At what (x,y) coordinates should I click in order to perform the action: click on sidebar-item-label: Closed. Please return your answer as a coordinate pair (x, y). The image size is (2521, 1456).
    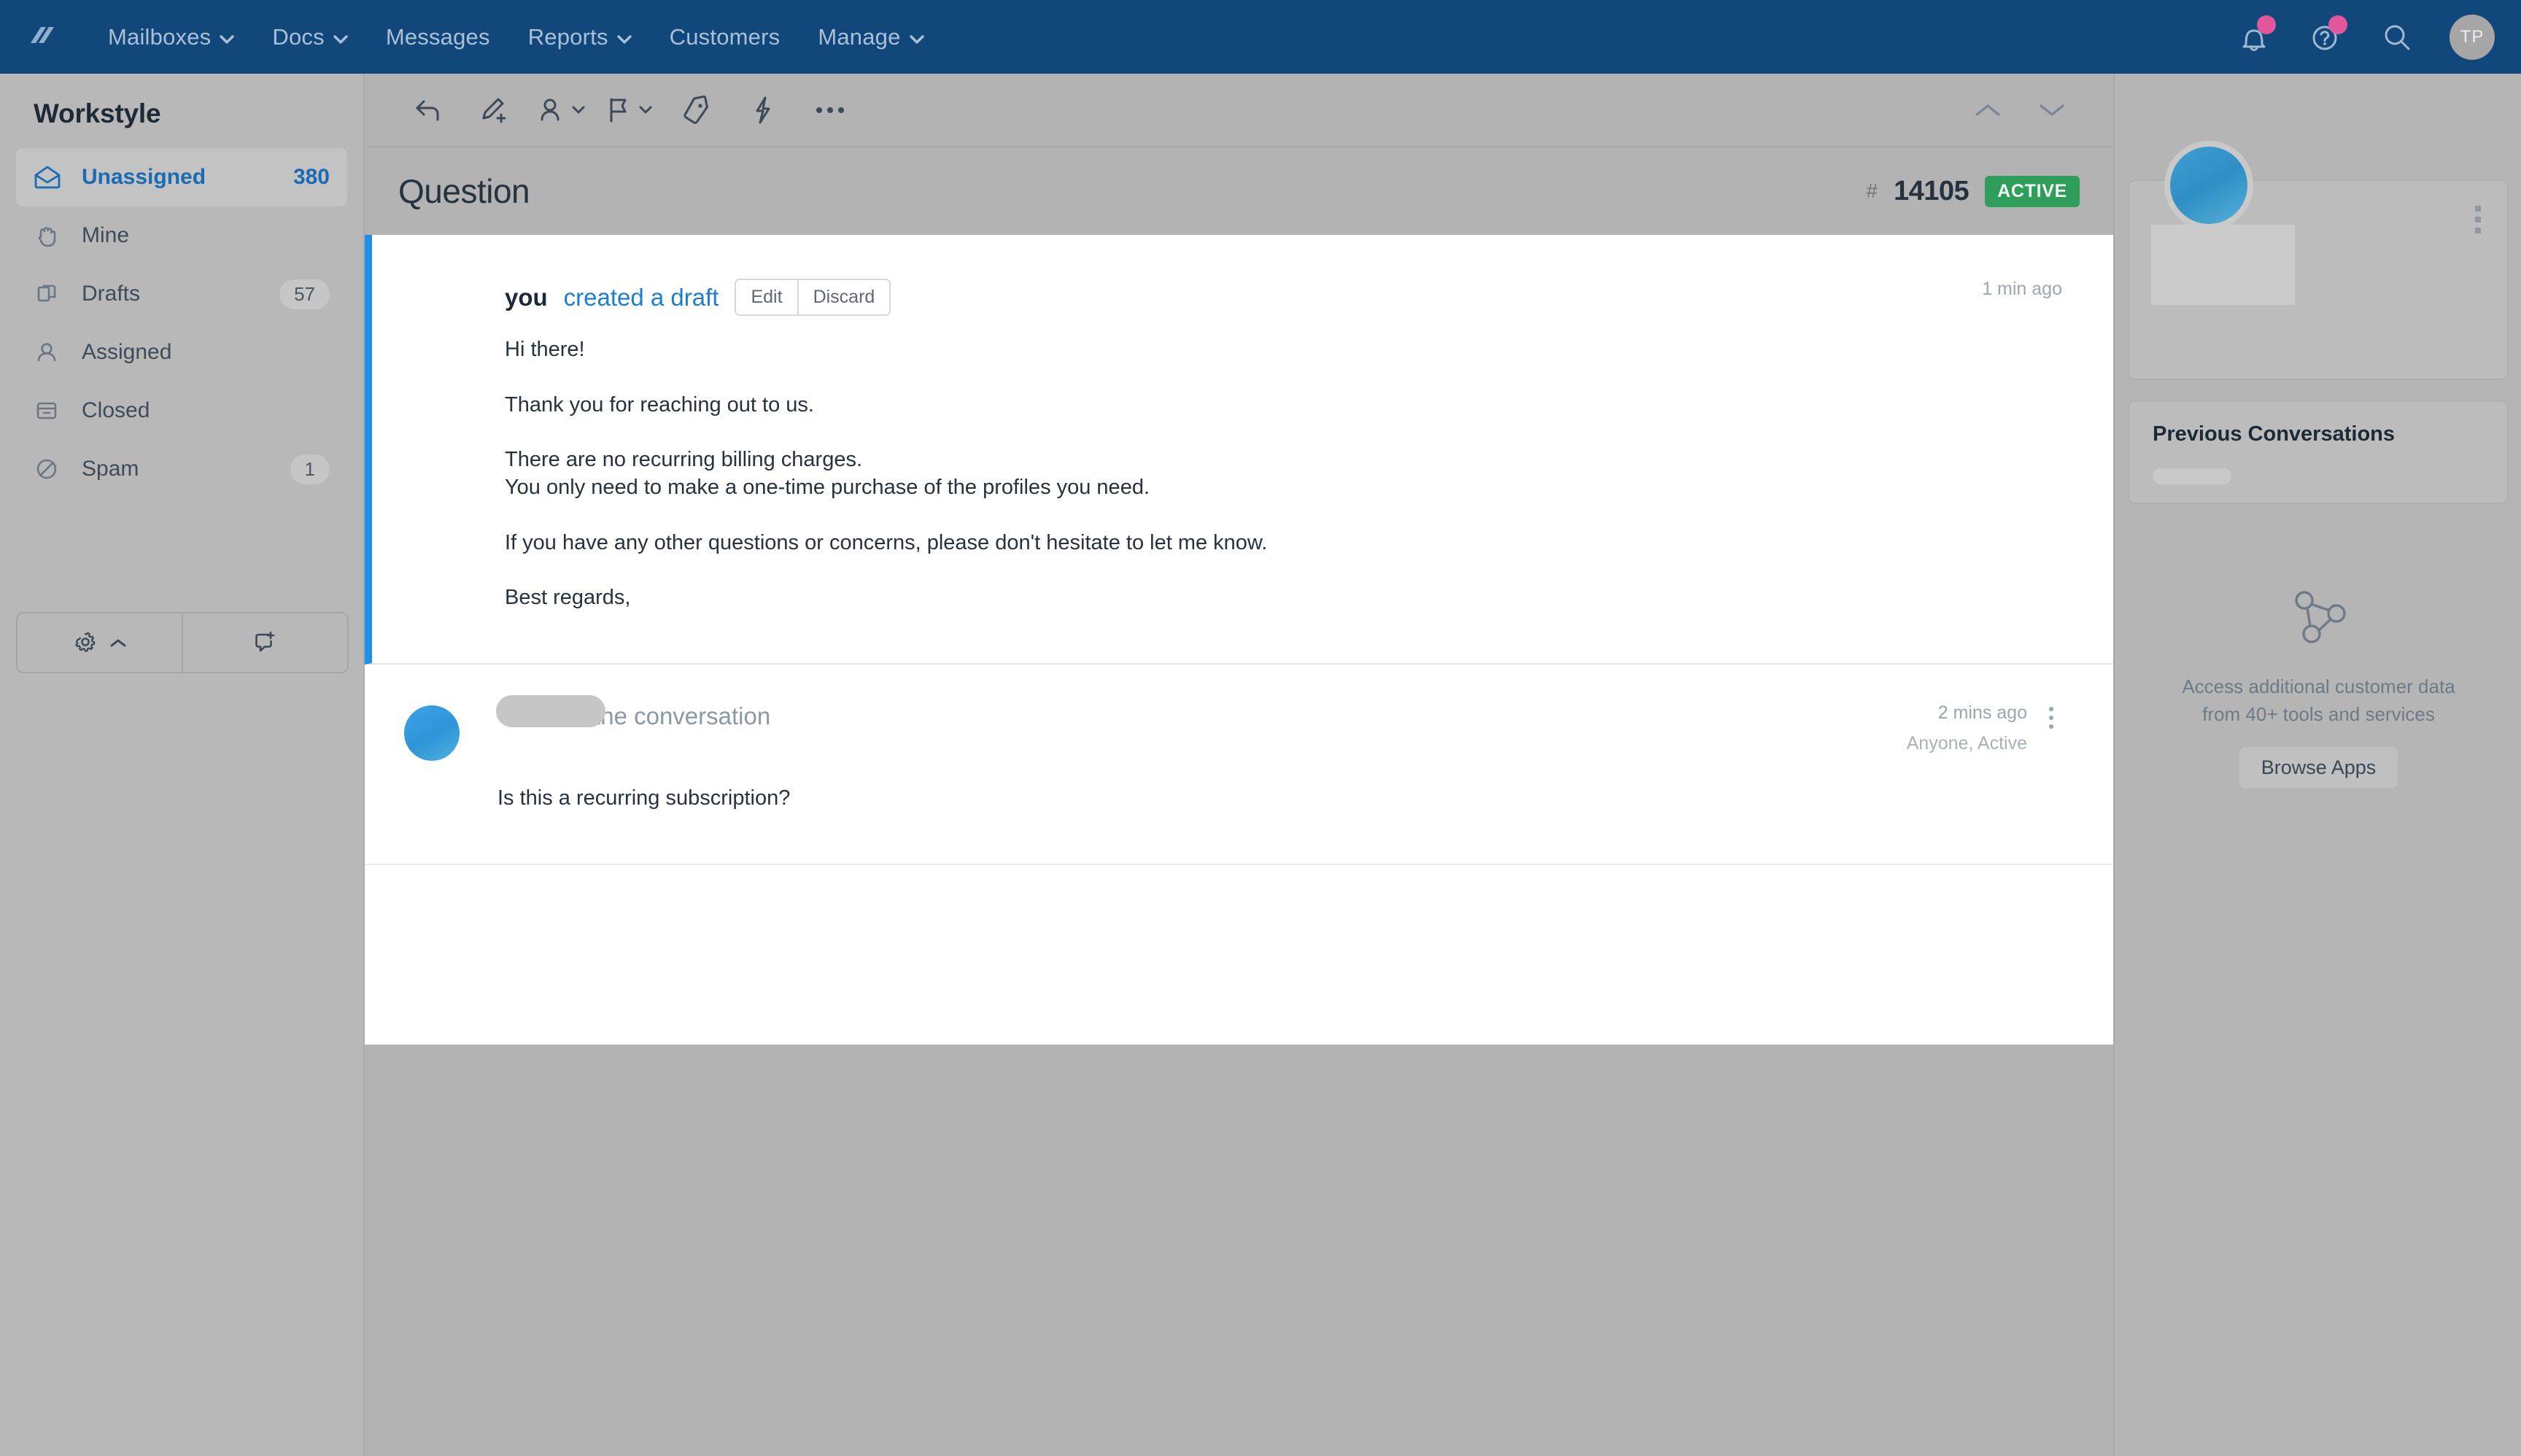
    Looking at the image, I should click on (116, 410).